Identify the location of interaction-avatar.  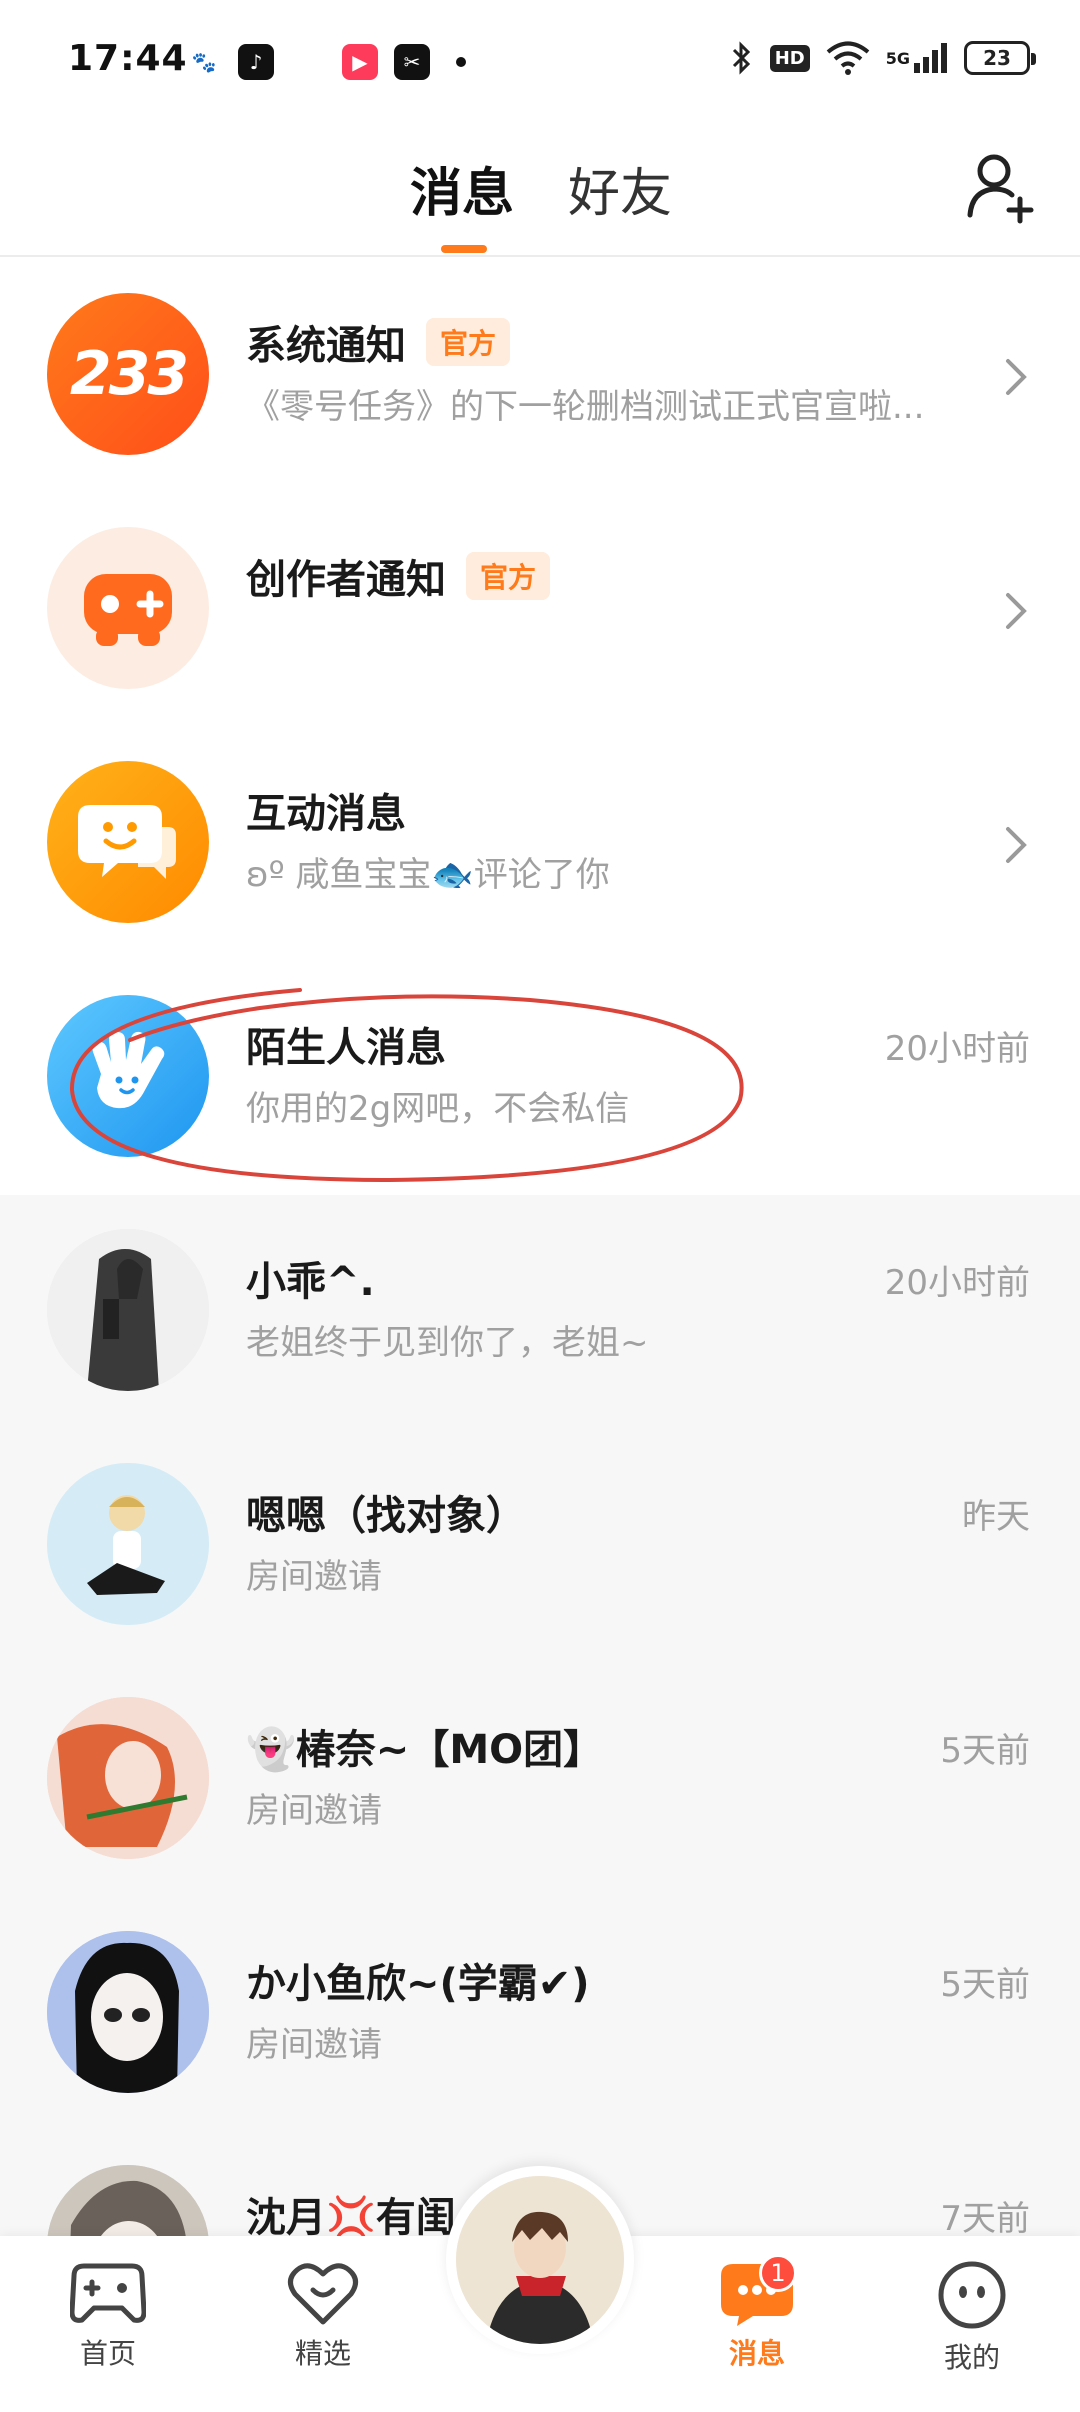
(128, 842).